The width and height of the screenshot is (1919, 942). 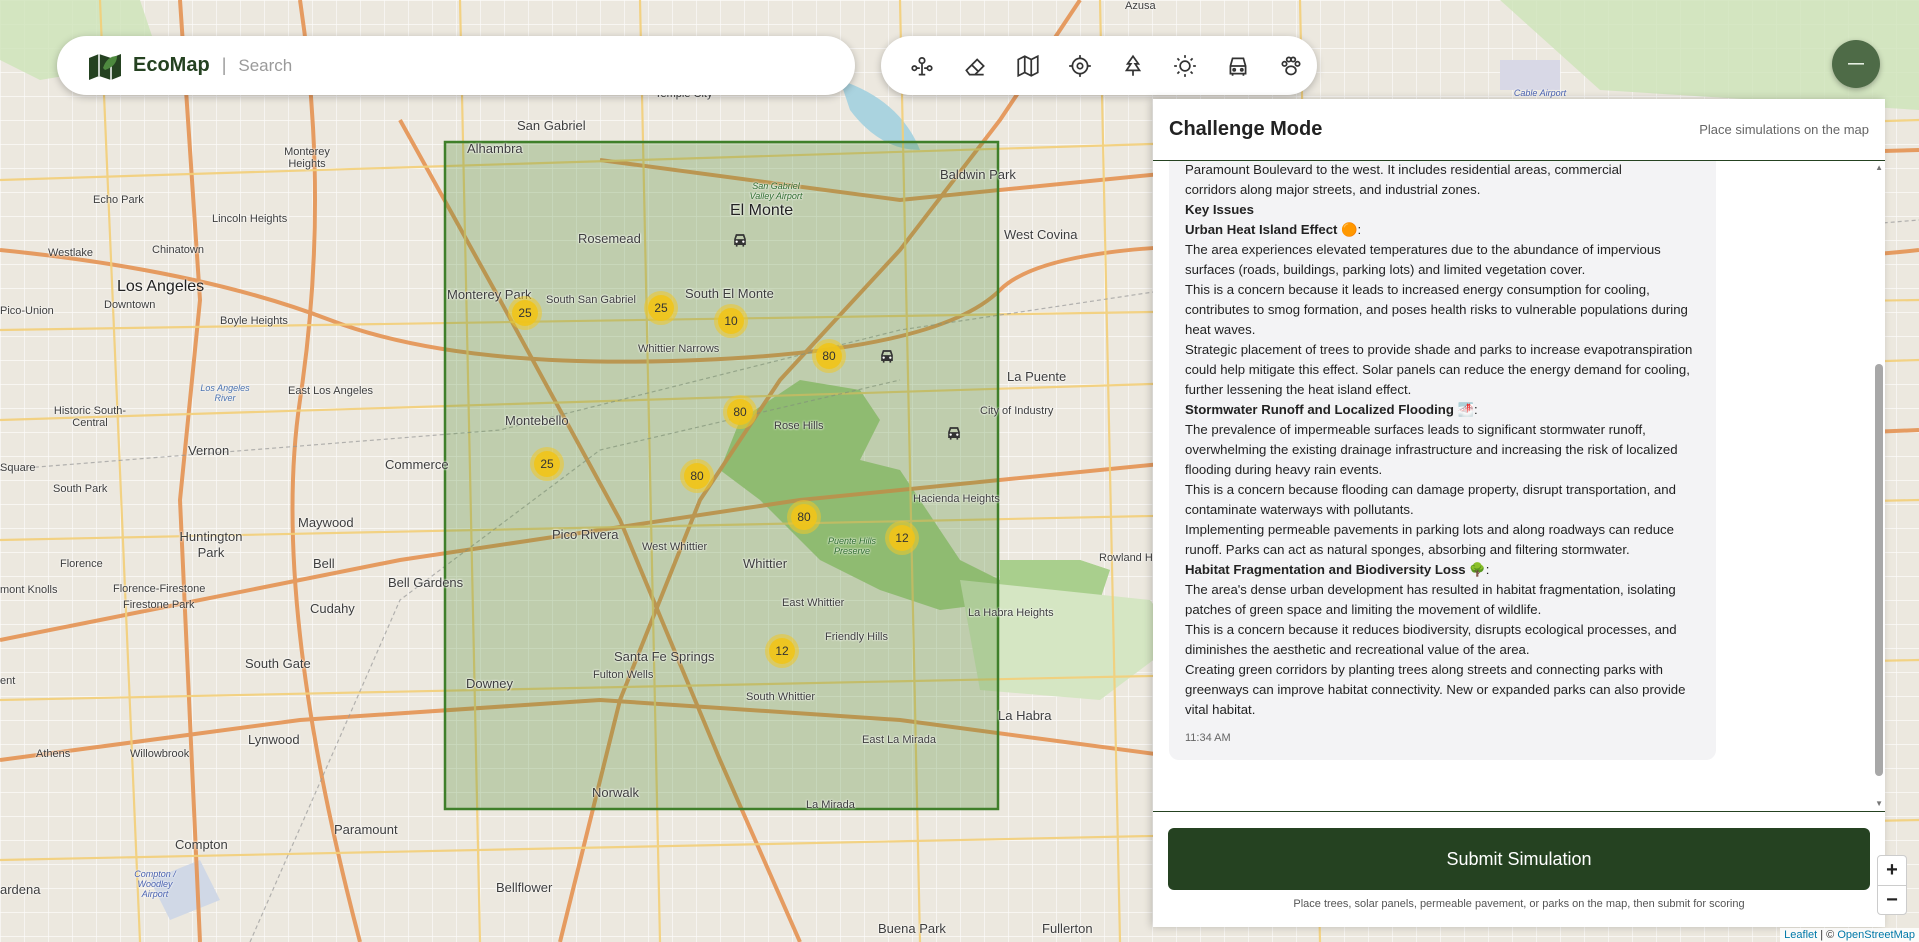 What do you see at coordinates (1261, 229) in the screenshot?
I see `issue-title: Urban Heat Island Effect` at bounding box center [1261, 229].